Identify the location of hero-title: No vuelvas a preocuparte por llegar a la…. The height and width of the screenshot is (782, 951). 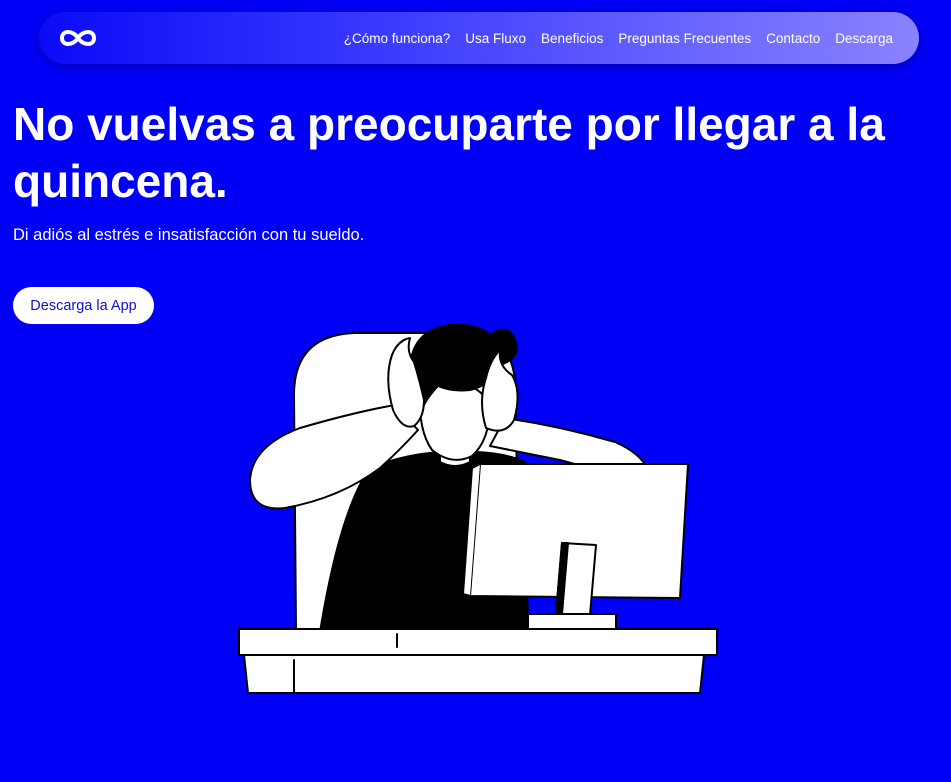
(449, 152).